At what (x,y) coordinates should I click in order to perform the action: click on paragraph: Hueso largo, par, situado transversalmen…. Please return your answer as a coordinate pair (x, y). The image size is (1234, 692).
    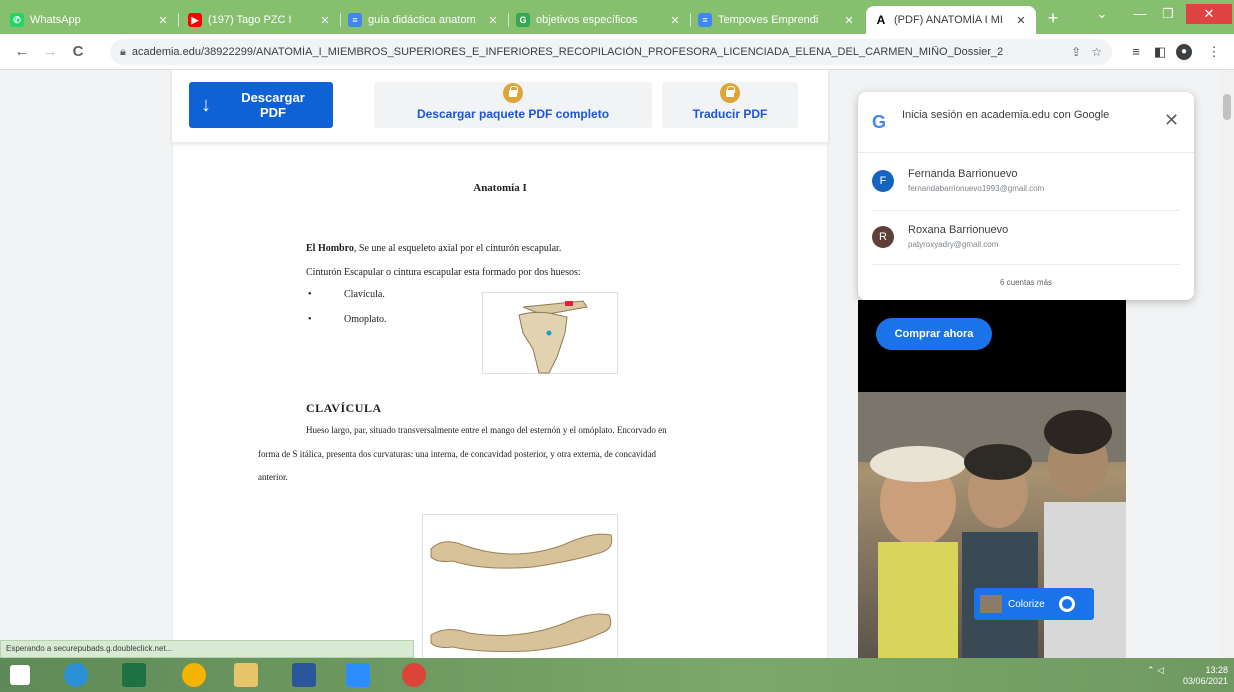
    Looking at the image, I should click on (486, 430).